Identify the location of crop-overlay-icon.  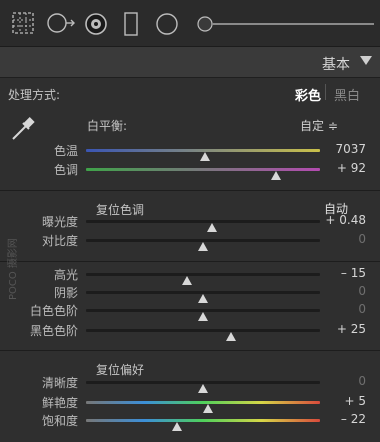
(23, 23).